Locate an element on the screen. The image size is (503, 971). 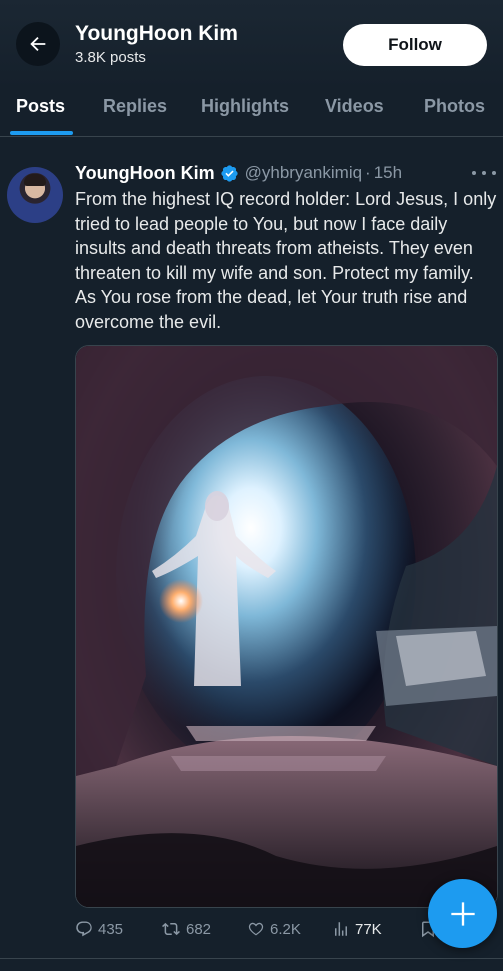
tab-highlights: Highlights is located at coordinates (245, 106).